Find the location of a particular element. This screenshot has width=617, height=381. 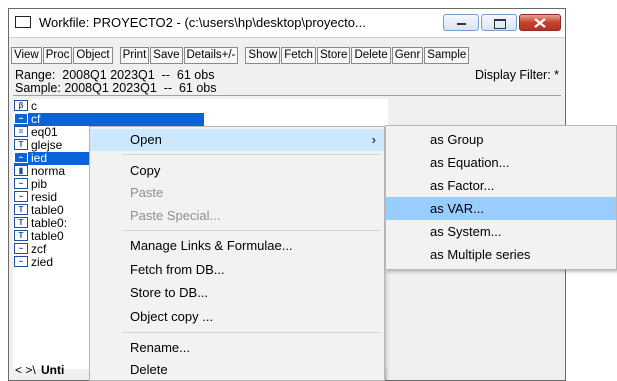

print-button: Print is located at coordinates (134, 55).